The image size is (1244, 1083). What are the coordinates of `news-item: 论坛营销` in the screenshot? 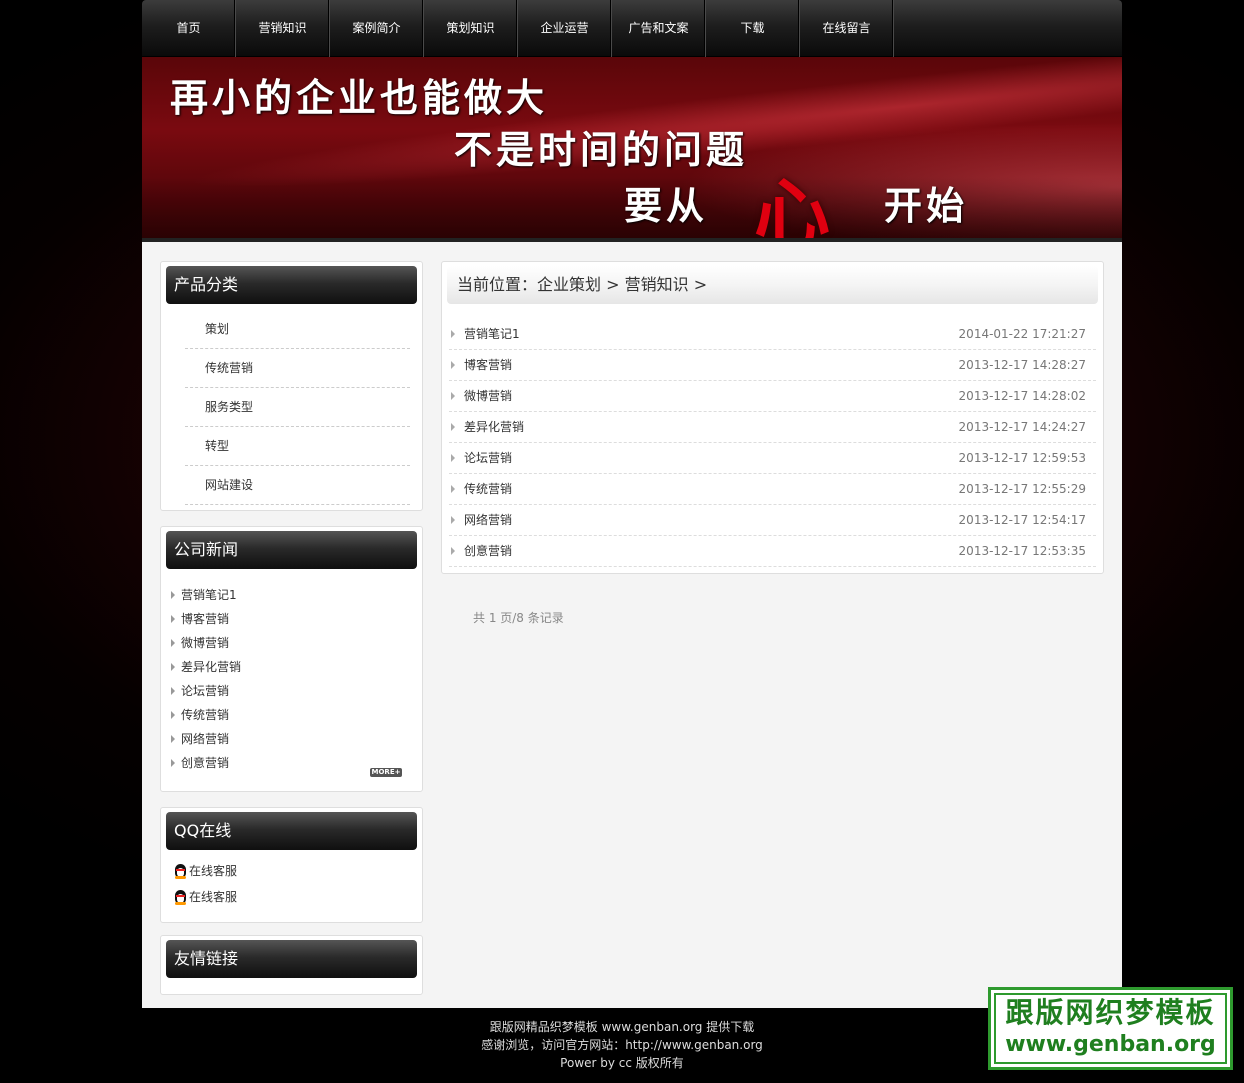 It's located at (296, 691).